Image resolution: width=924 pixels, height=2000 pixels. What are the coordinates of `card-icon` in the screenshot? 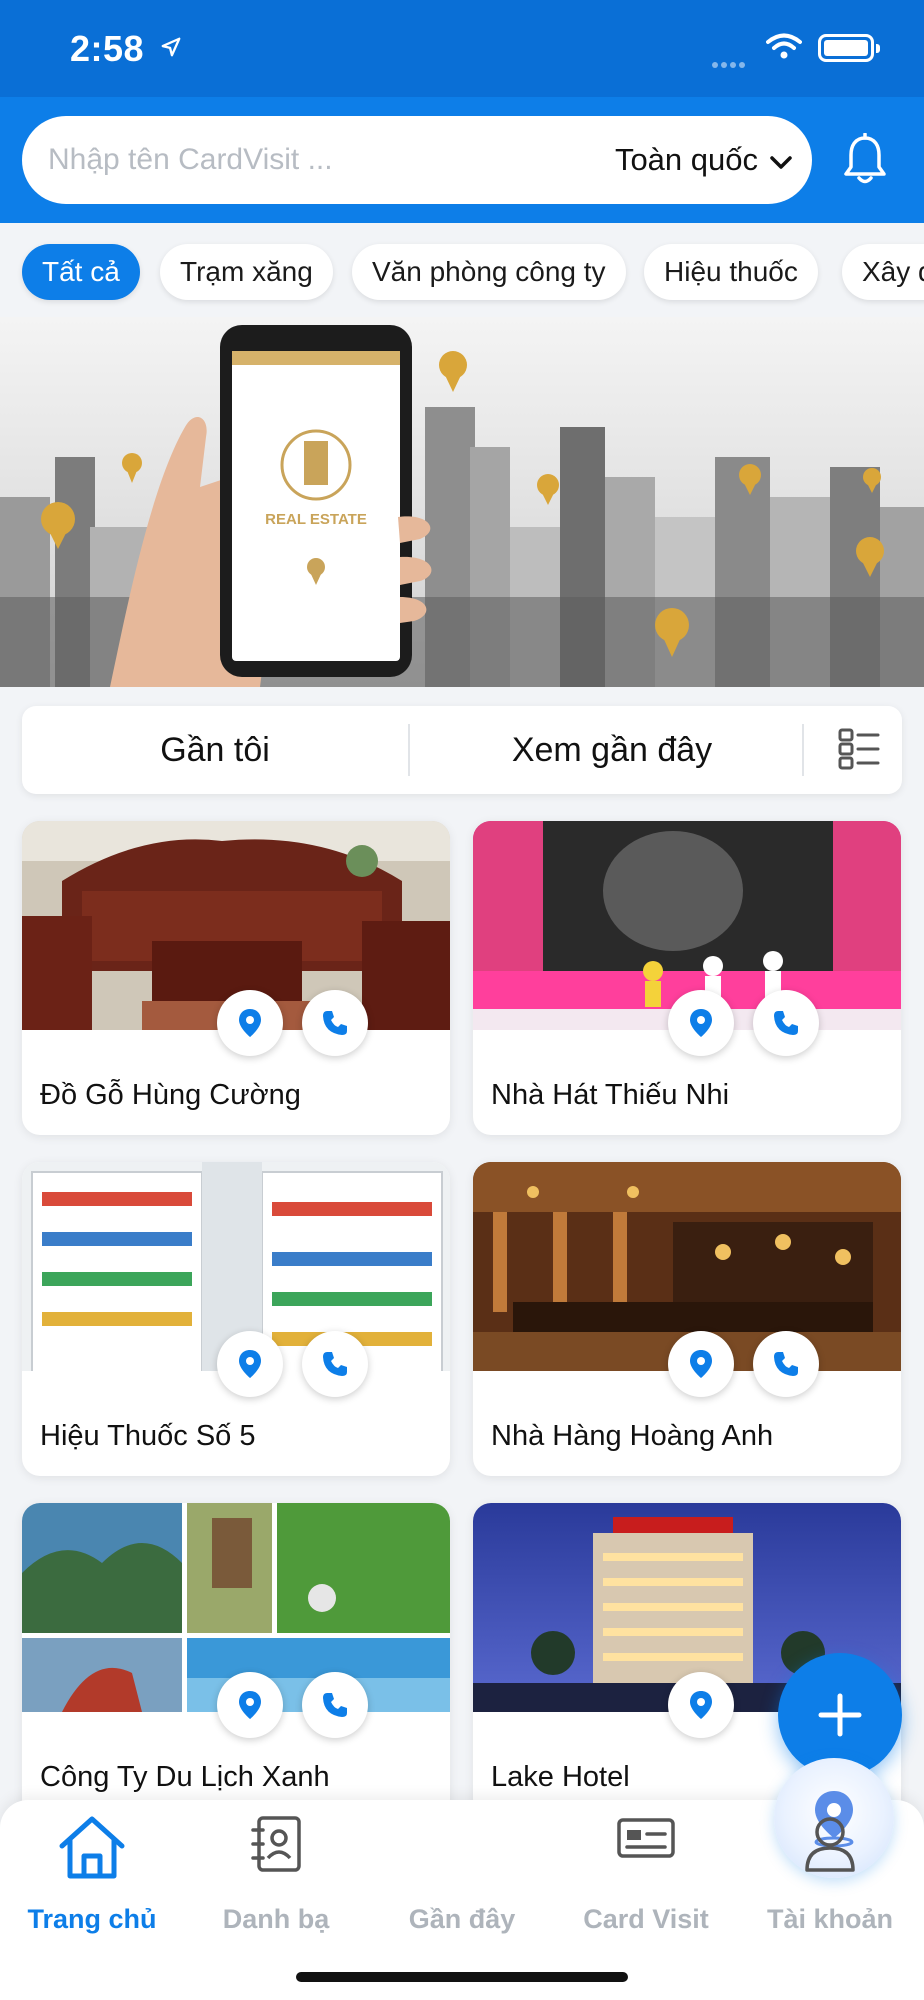 It's located at (646, 1838).